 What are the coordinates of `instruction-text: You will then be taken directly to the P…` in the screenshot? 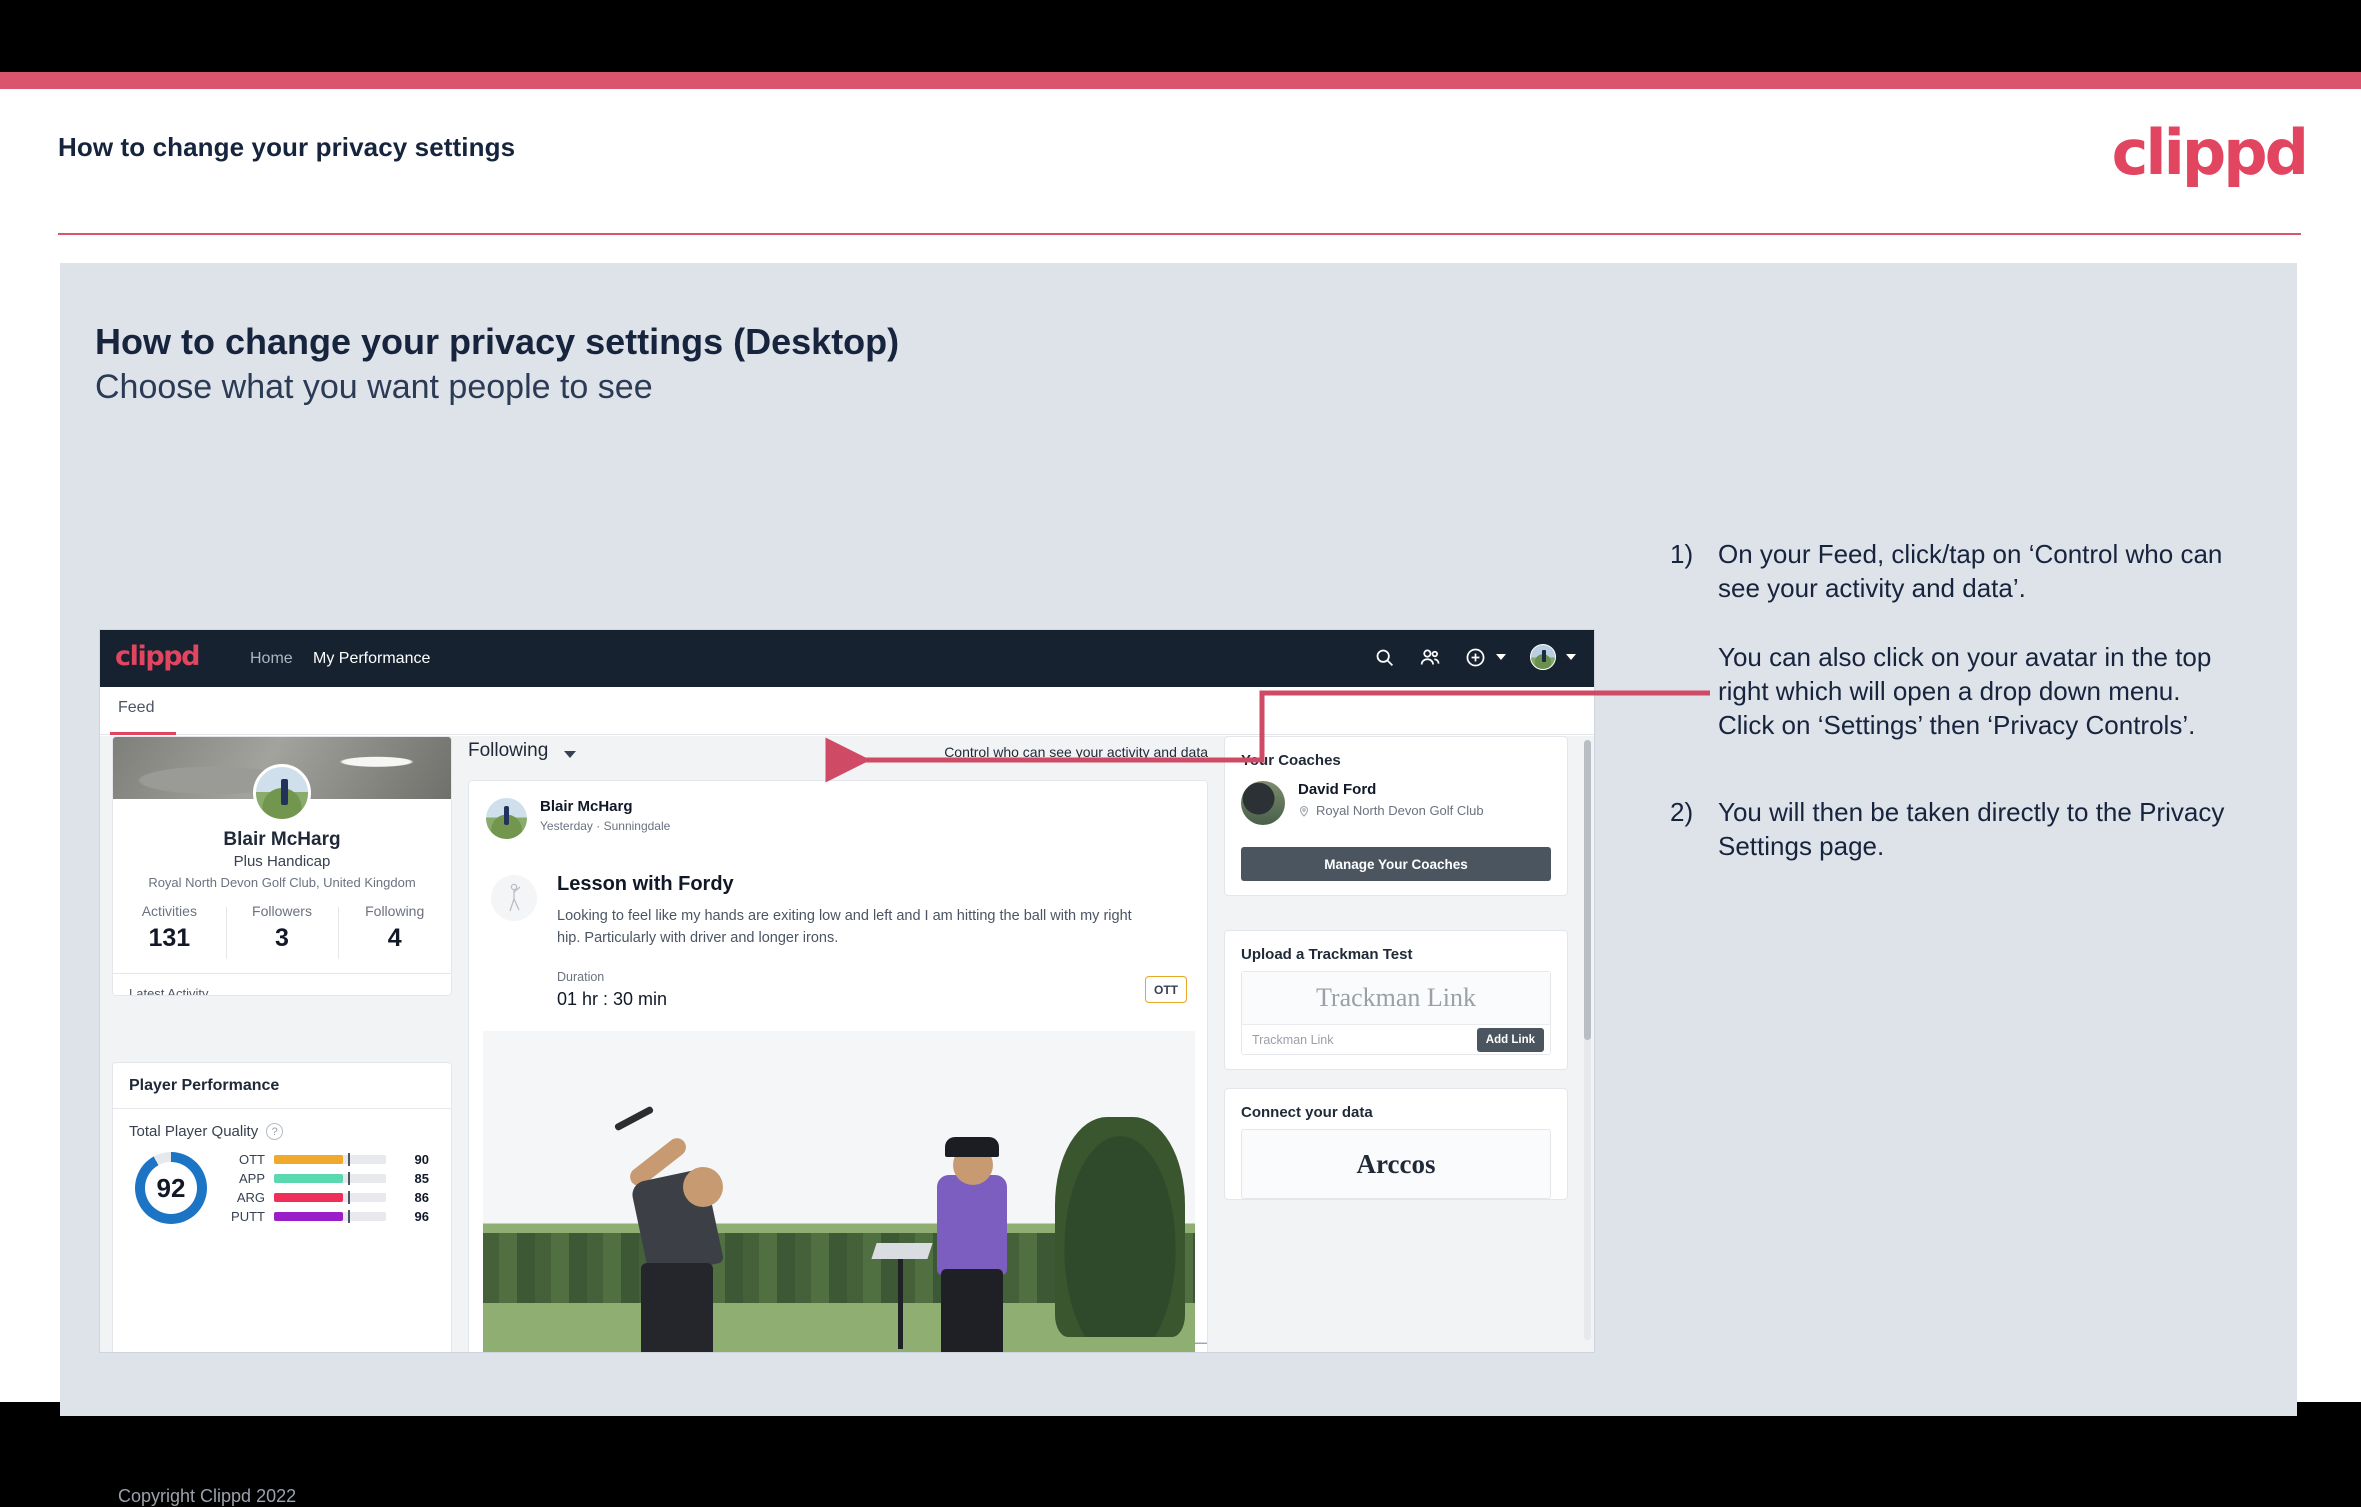 It's located at (1971, 828).